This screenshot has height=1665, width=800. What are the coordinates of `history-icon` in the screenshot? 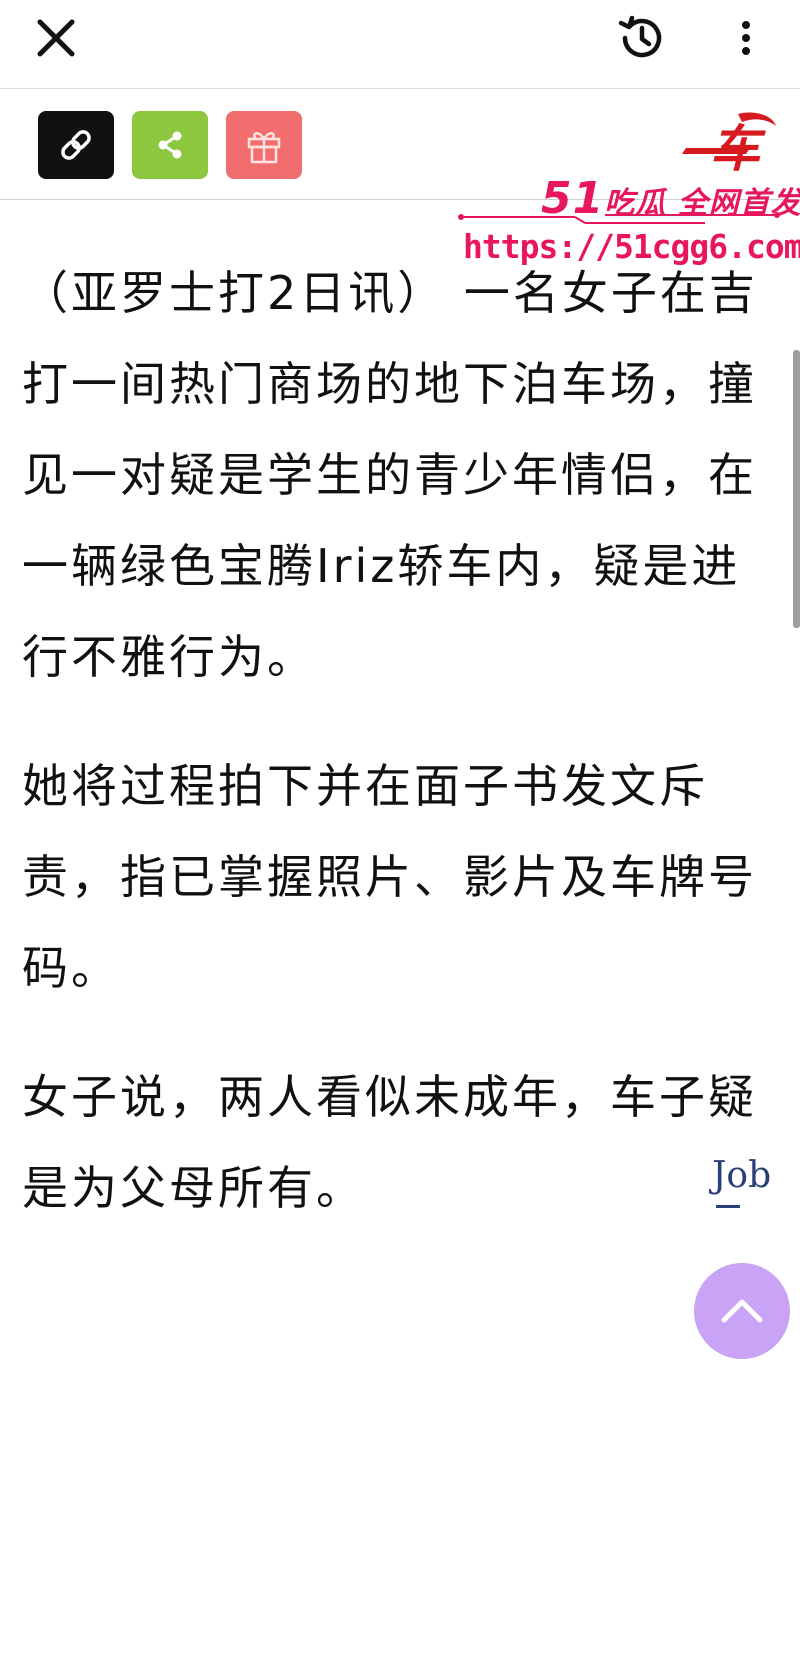 It's located at (640, 36).